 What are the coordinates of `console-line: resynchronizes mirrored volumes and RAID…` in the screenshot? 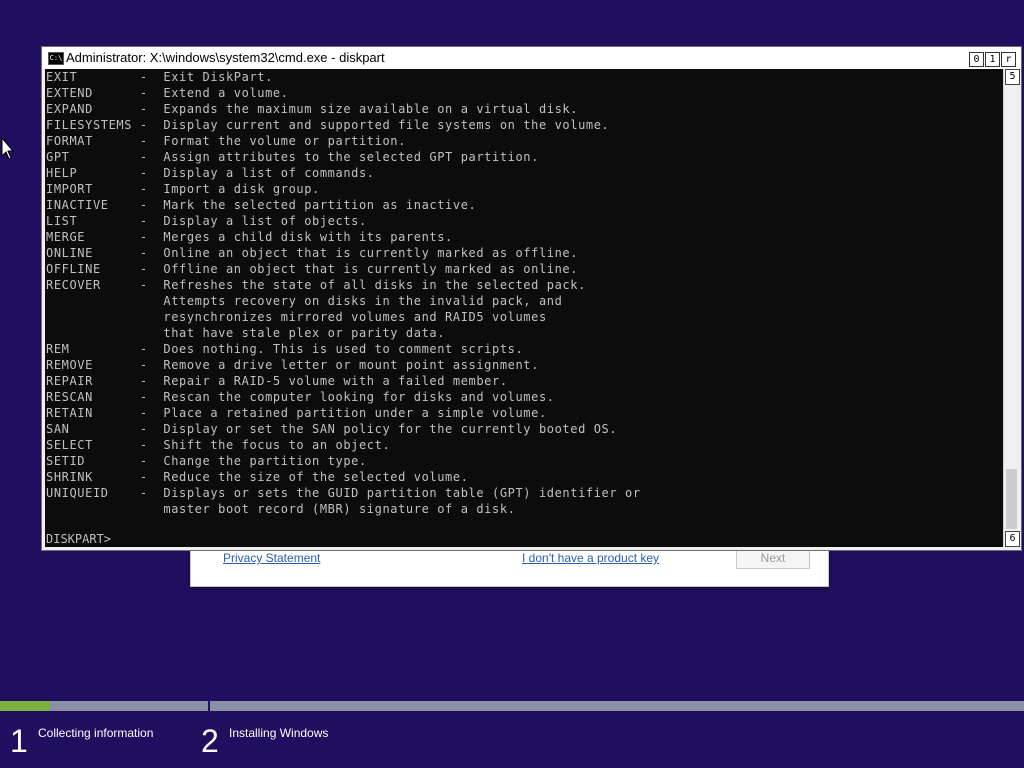 It's located at (355, 317).